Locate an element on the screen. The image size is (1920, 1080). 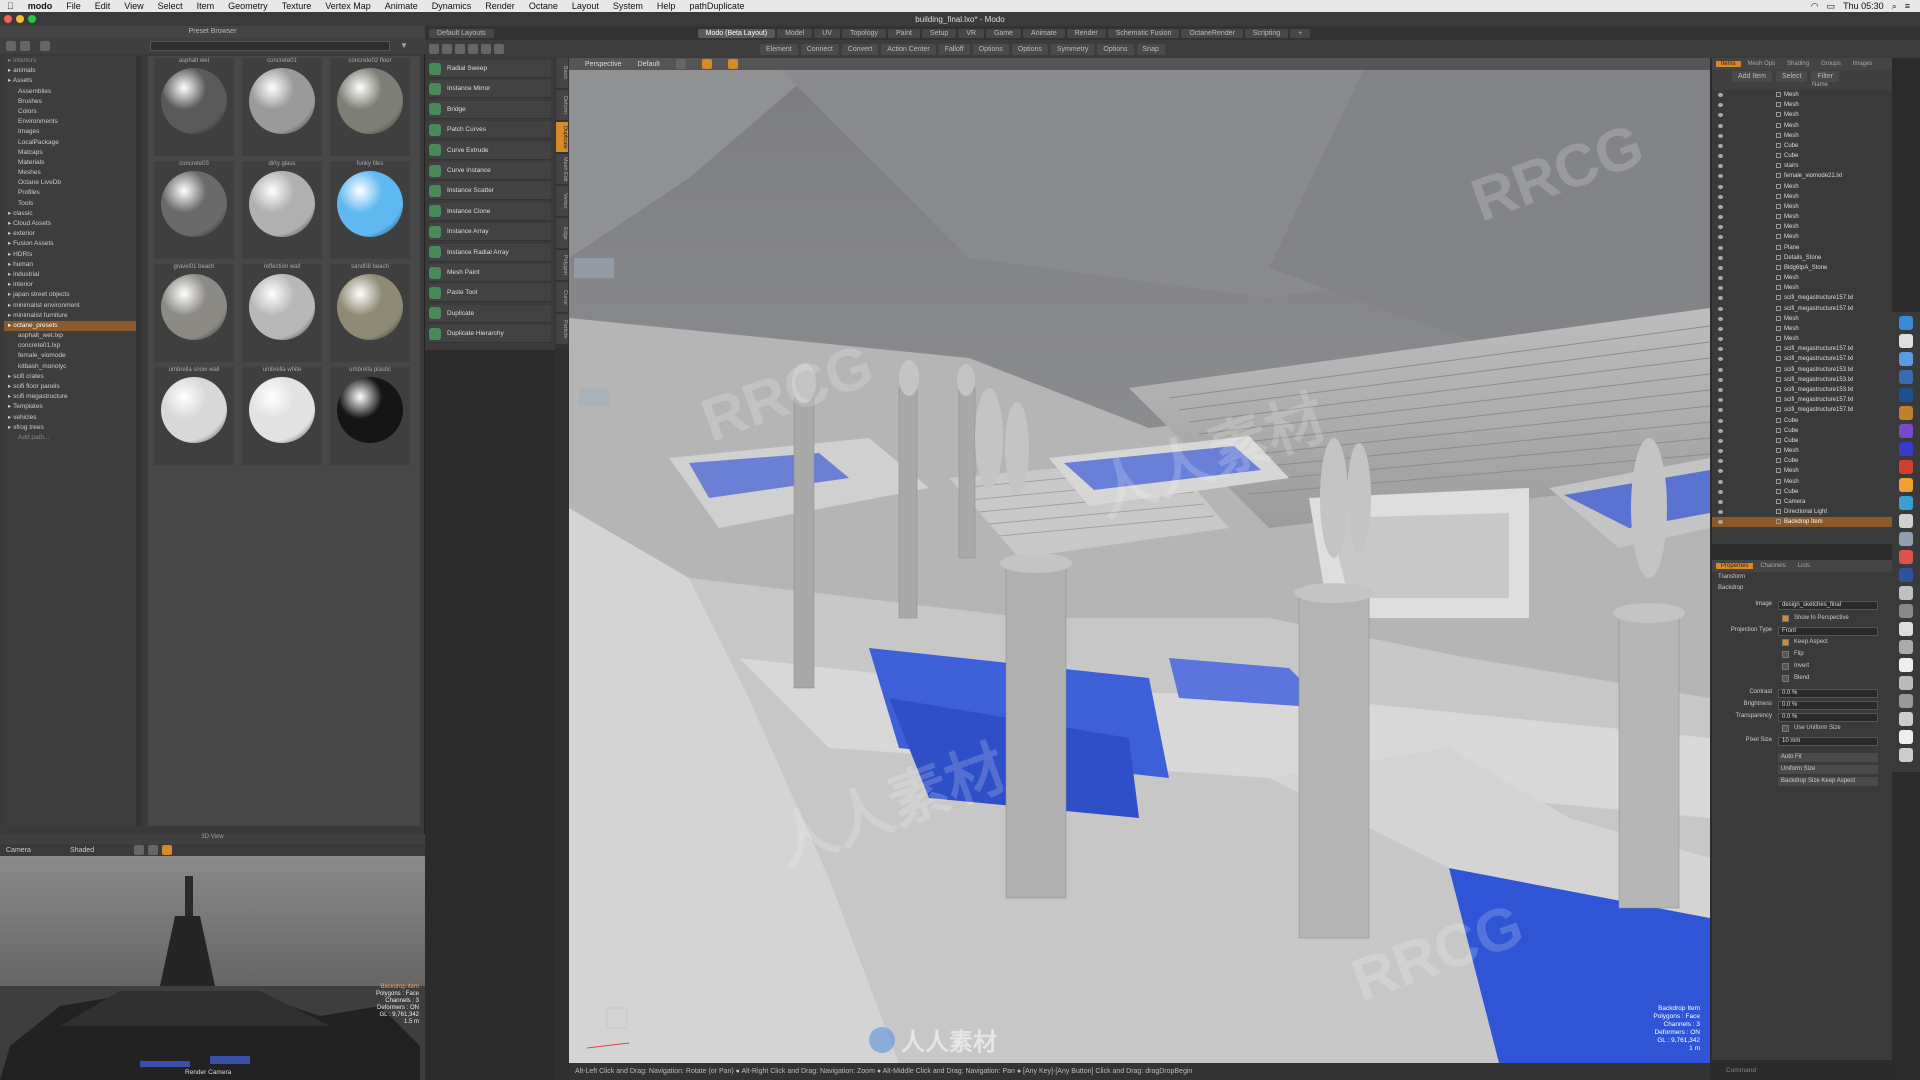
tool-button: Radial Sweep is located at coordinates (490, 69).